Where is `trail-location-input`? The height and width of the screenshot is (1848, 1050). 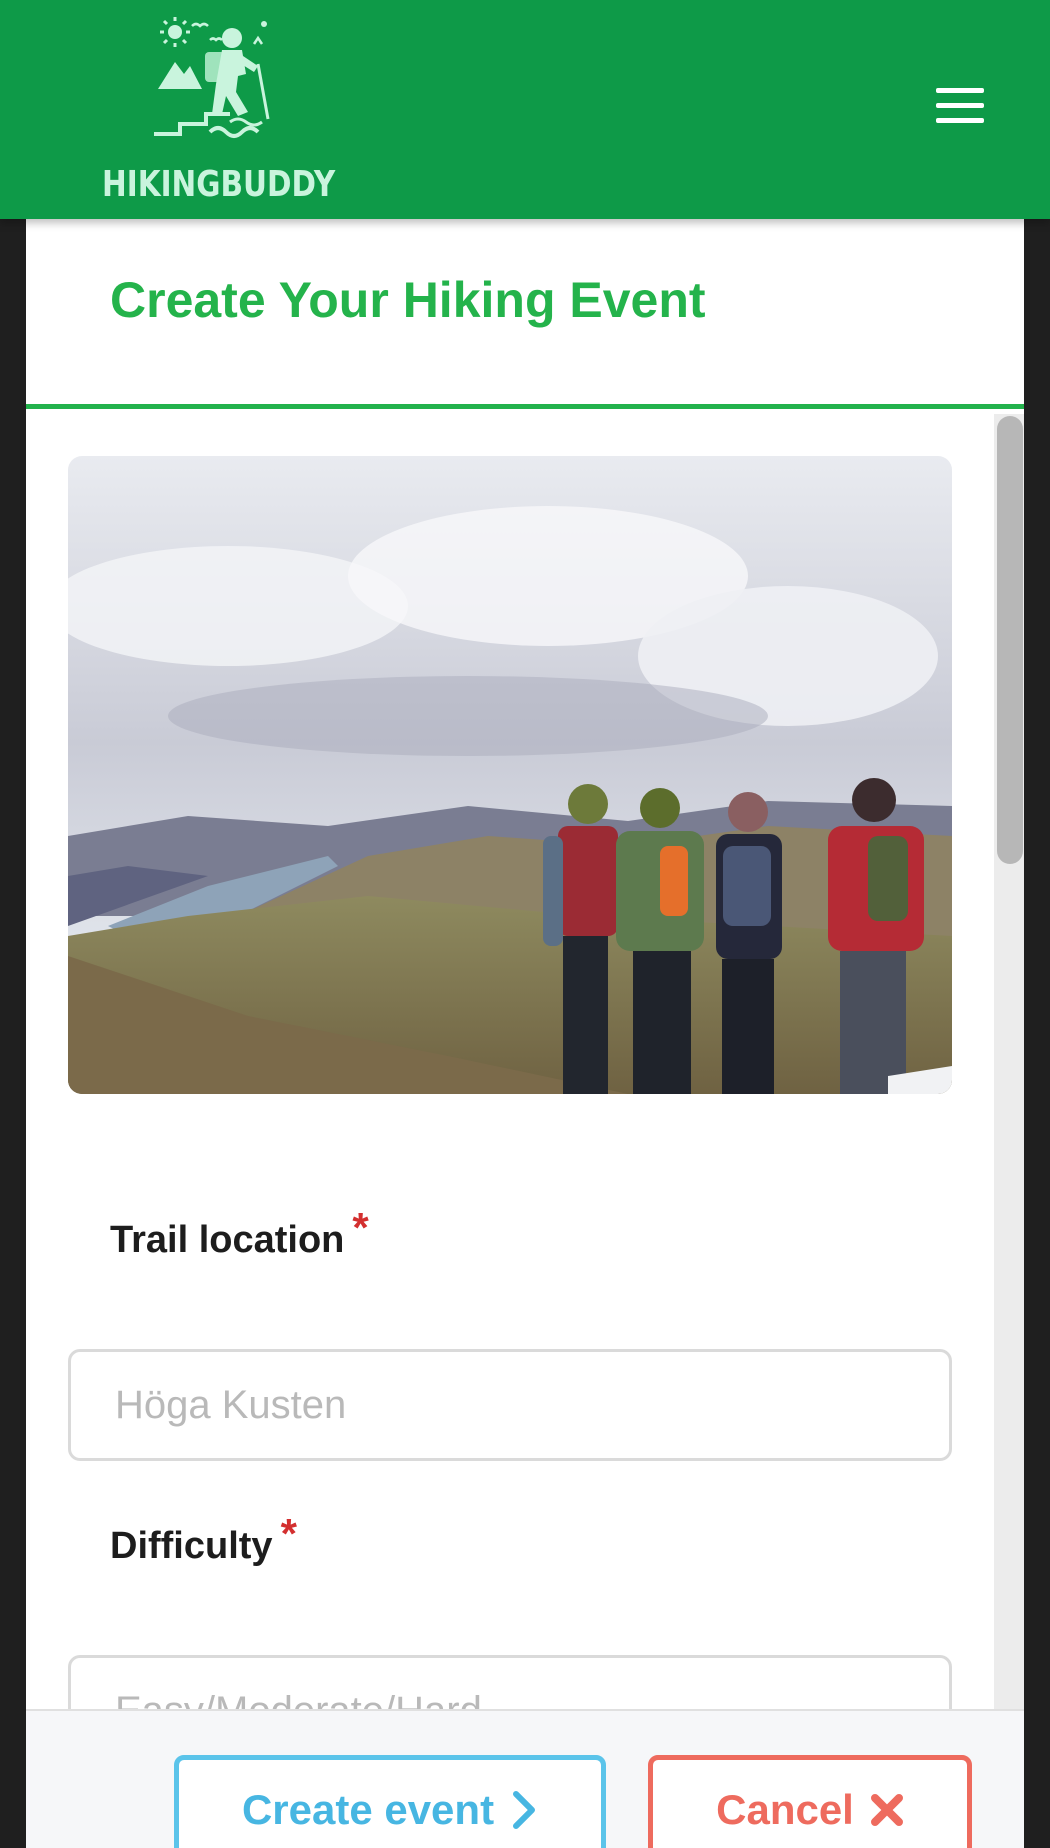
trail-location-input is located at coordinates (510, 1405).